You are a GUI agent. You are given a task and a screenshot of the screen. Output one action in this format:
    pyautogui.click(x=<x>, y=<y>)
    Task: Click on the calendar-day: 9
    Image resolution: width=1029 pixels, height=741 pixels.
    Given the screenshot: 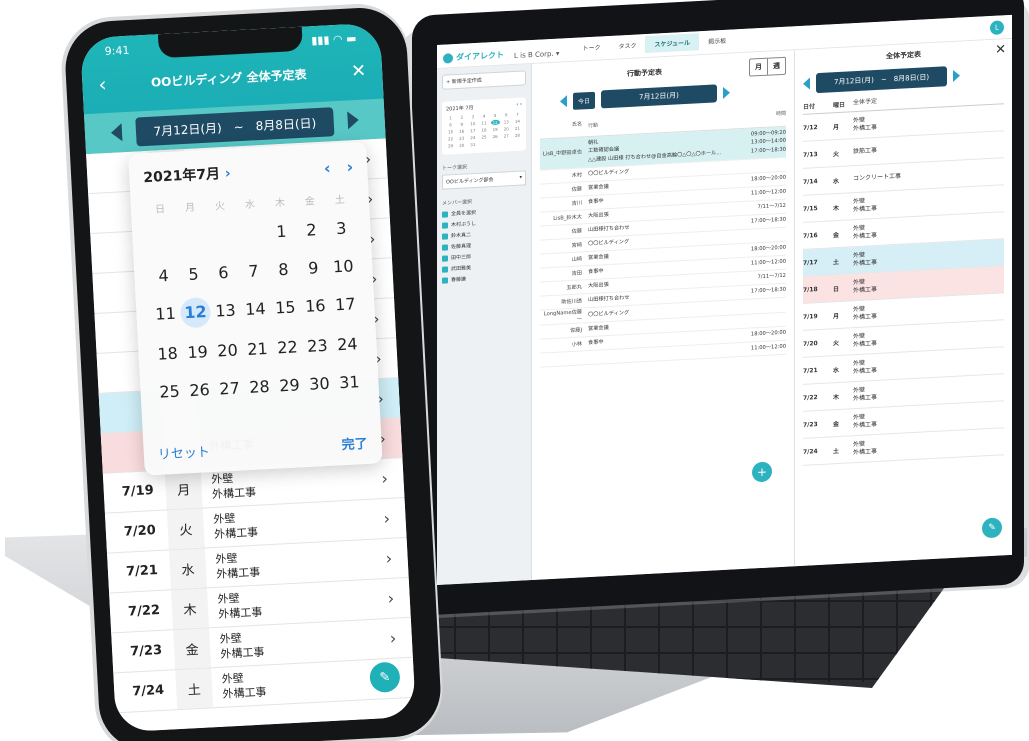 What is the action you would take?
    pyautogui.click(x=313, y=269)
    